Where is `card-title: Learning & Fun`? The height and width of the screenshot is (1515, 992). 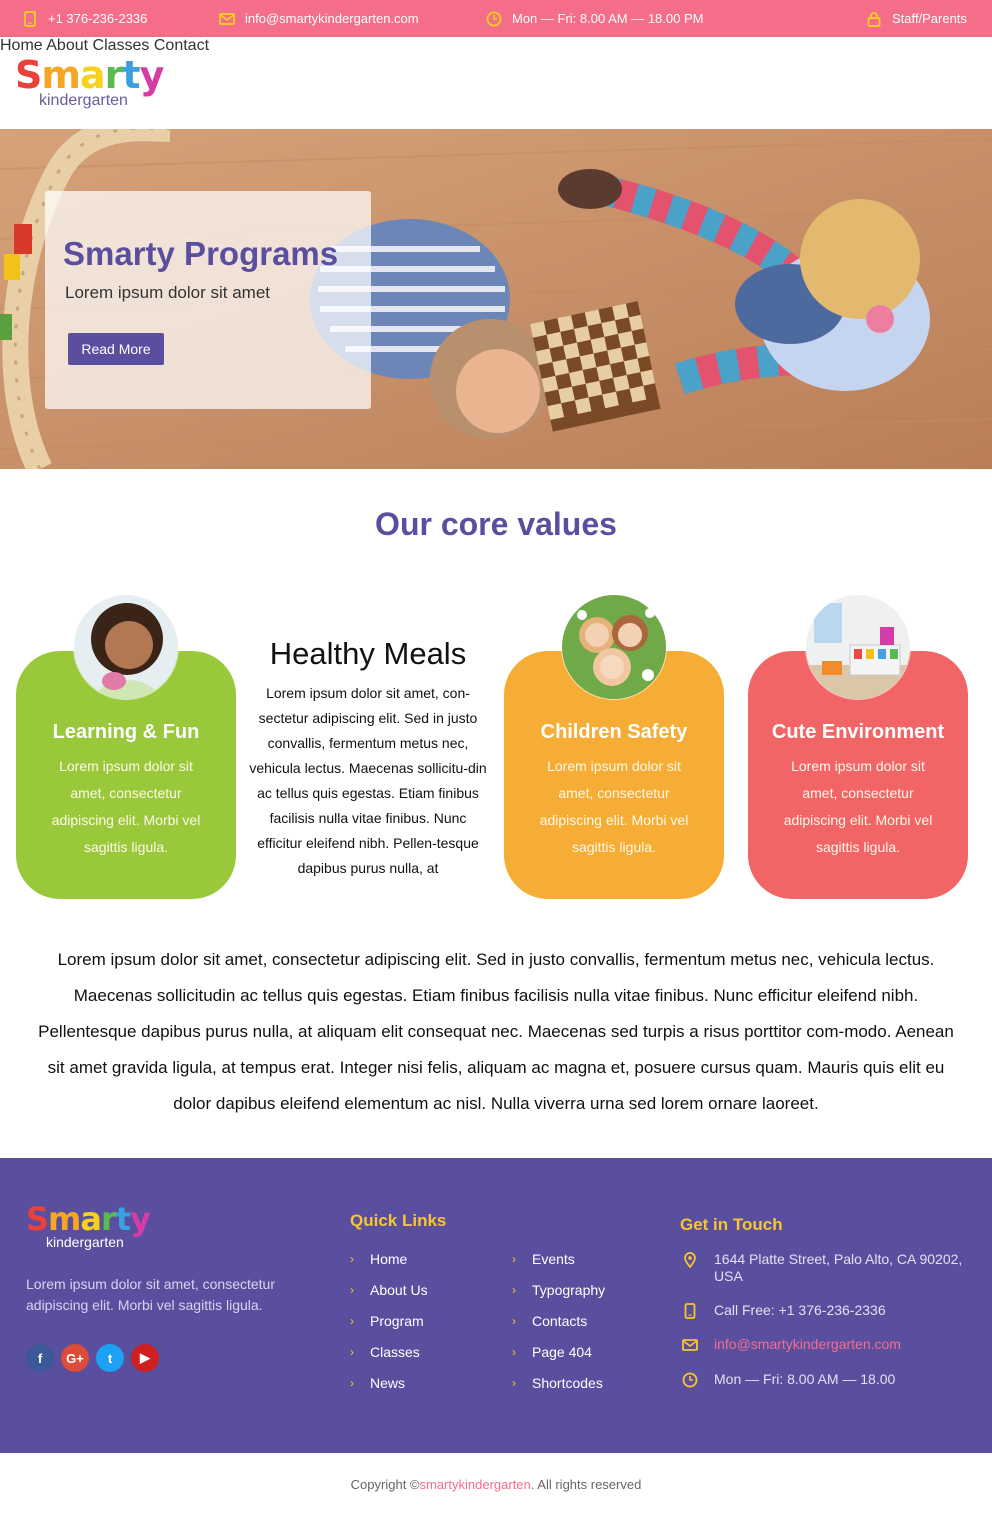 card-title: Learning & Fun is located at coordinates (126, 732).